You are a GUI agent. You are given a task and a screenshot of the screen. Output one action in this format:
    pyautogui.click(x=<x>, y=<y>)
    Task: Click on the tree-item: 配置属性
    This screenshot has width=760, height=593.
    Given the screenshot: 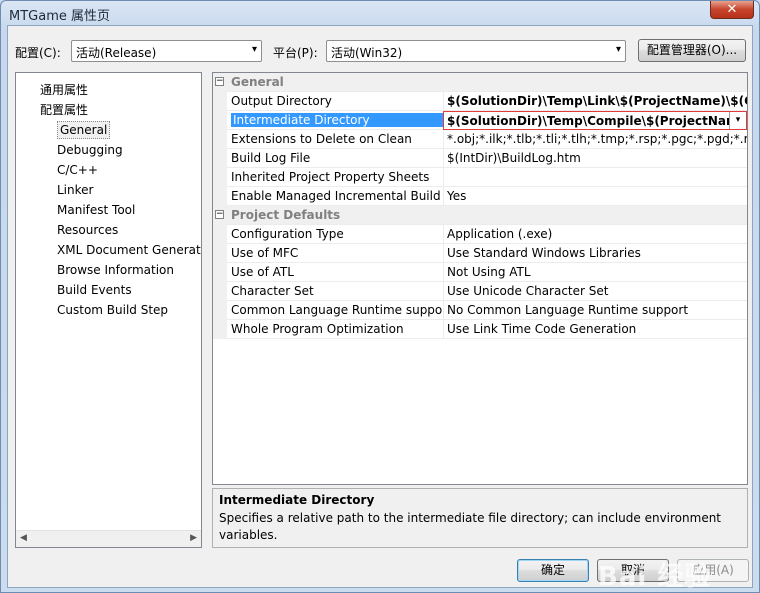 What is the action you would take?
    pyautogui.click(x=64, y=110)
    